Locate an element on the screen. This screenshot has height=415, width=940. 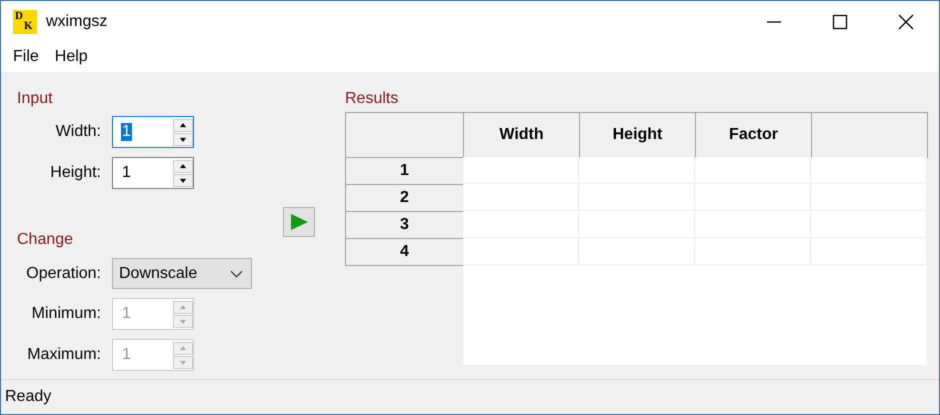
menu-item: Help is located at coordinates (71, 57).